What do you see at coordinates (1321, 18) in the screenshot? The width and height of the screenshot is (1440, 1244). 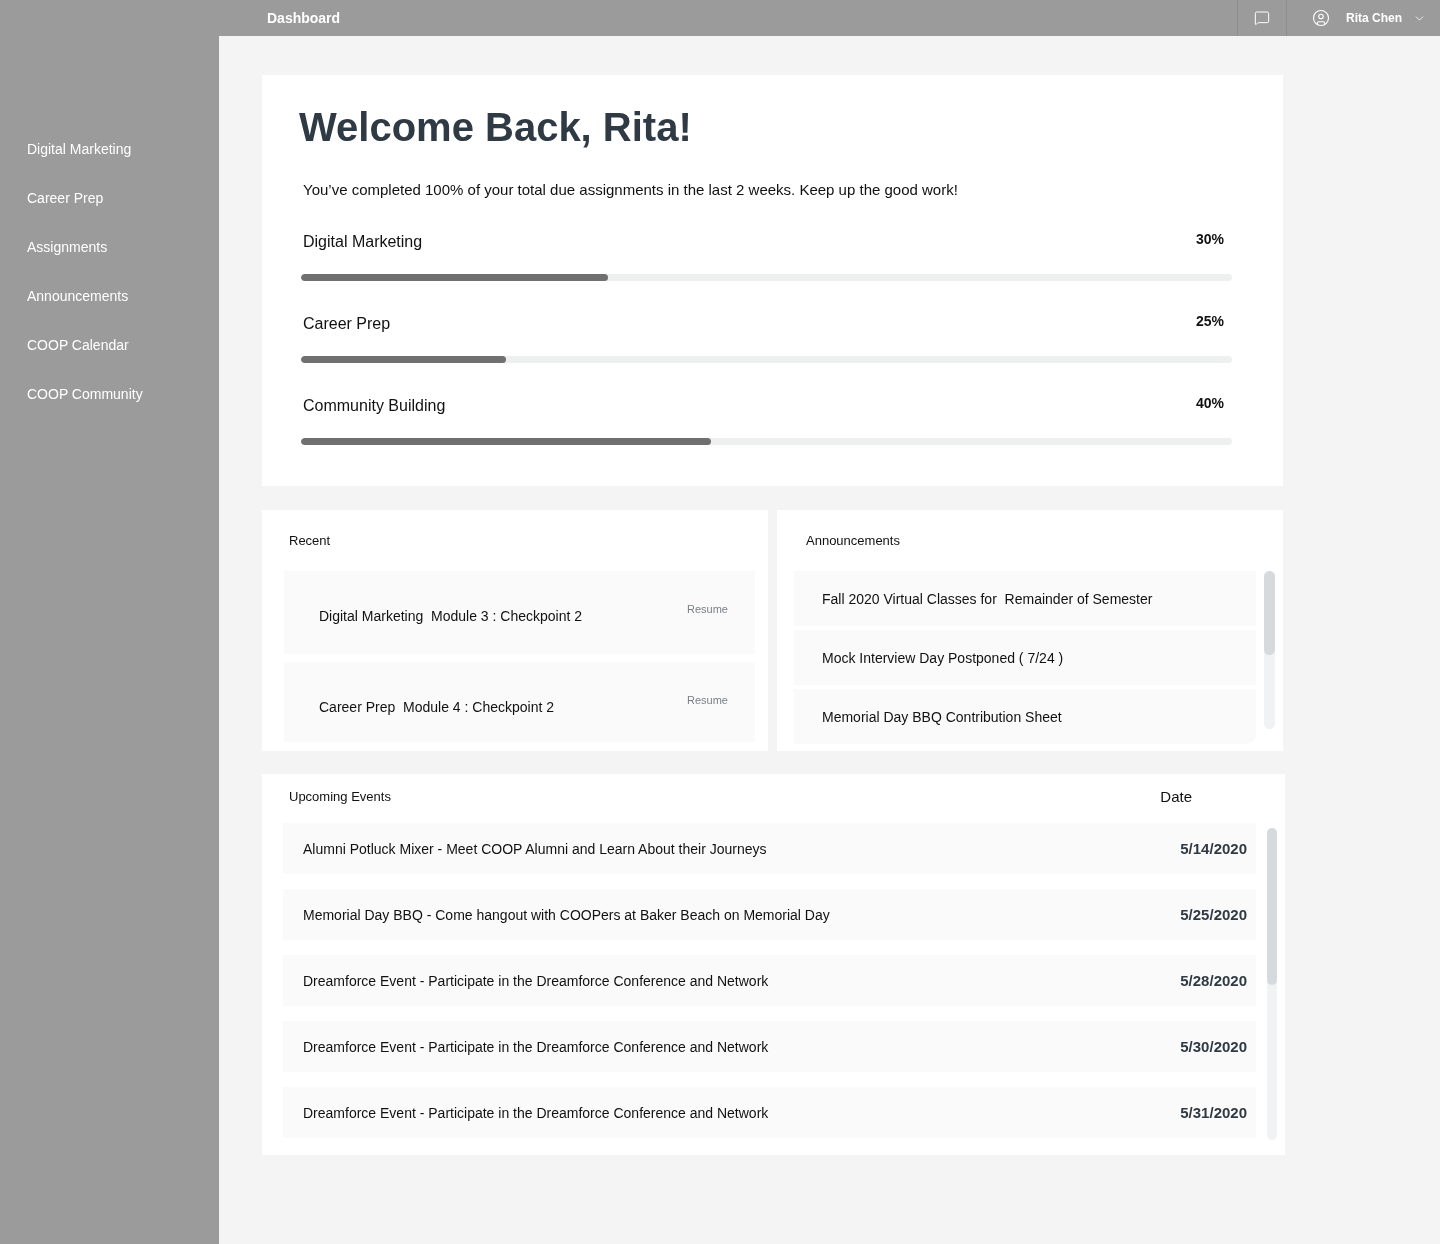 I see `user-avatar-icon` at bounding box center [1321, 18].